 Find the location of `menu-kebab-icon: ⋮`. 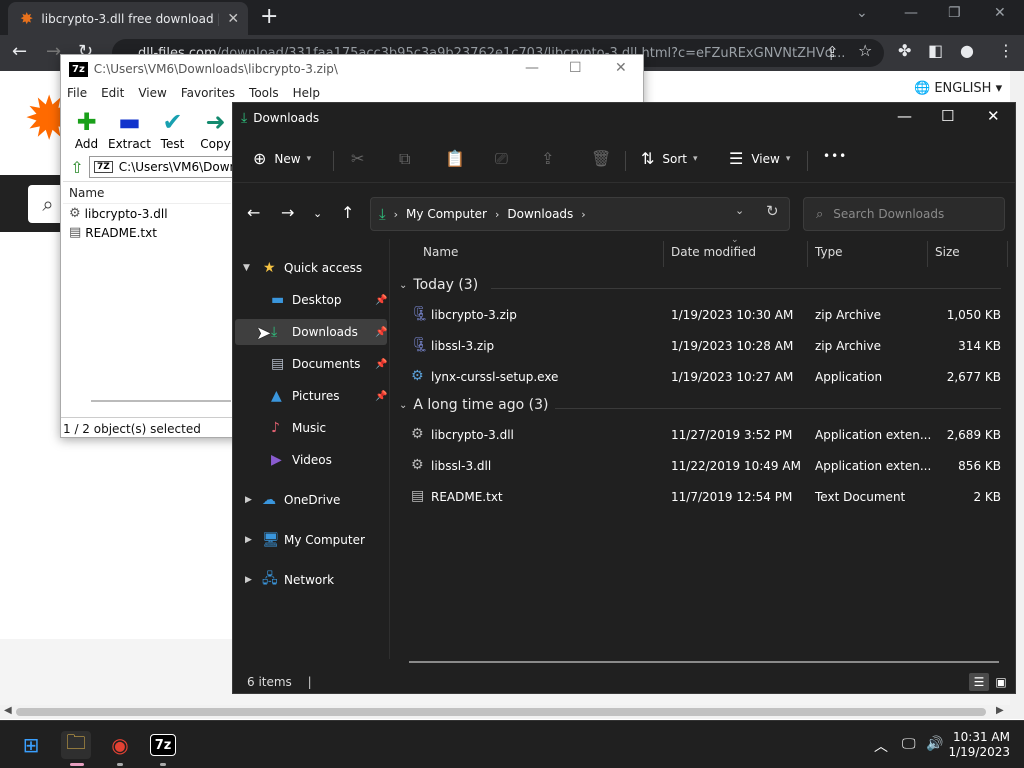

menu-kebab-icon: ⋮ is located at coordinates (1006, 50).